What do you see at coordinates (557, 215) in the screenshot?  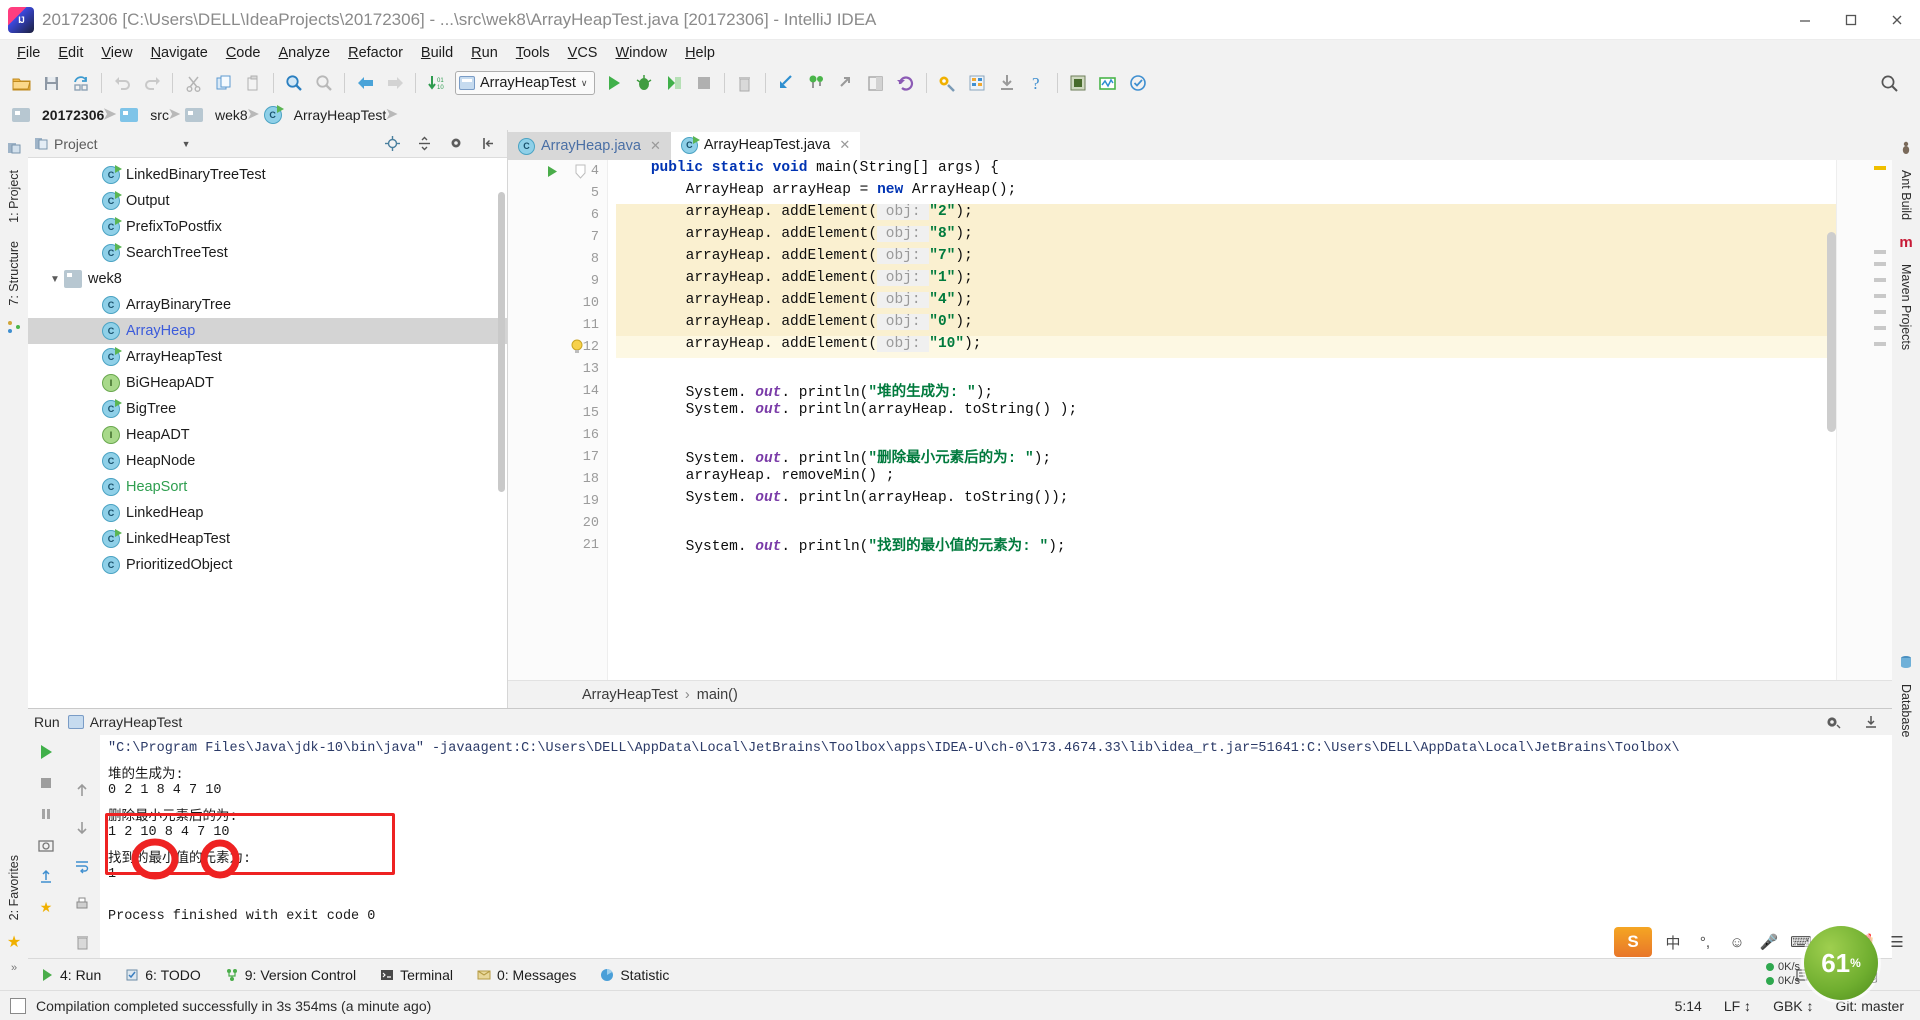 I see `gutter-line-6: 6` at bounding box center [557, 215].